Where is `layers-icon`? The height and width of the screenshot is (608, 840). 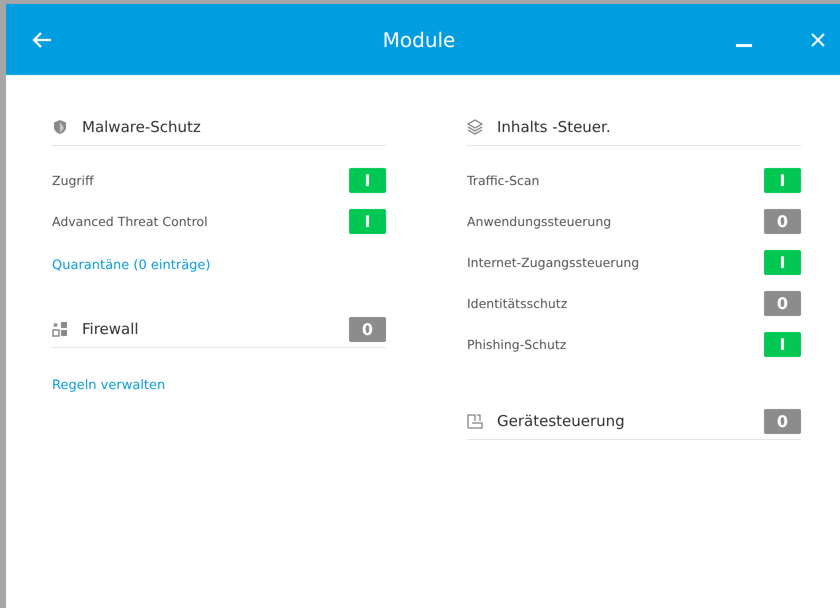 layers-icon is located at coordinates (475, 127).